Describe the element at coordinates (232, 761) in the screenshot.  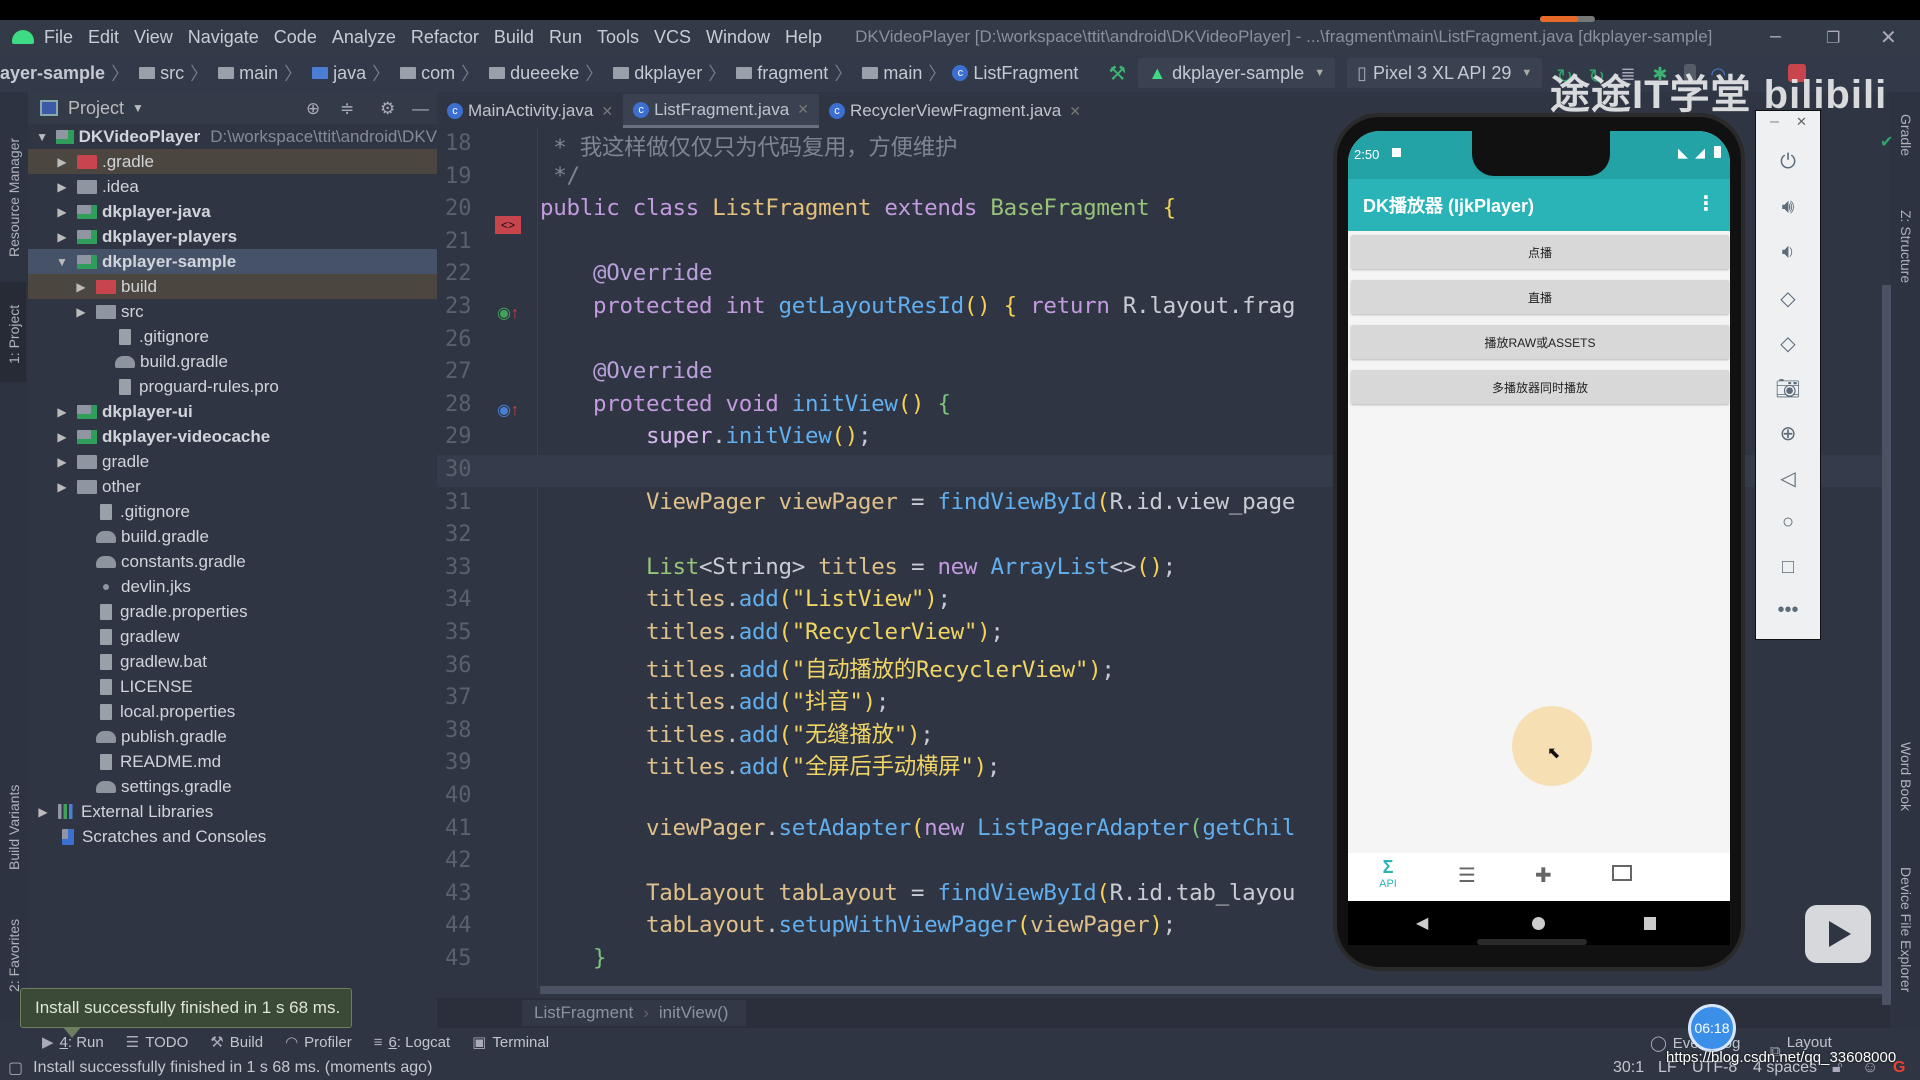
I see `tree-item: README.md` at that location.